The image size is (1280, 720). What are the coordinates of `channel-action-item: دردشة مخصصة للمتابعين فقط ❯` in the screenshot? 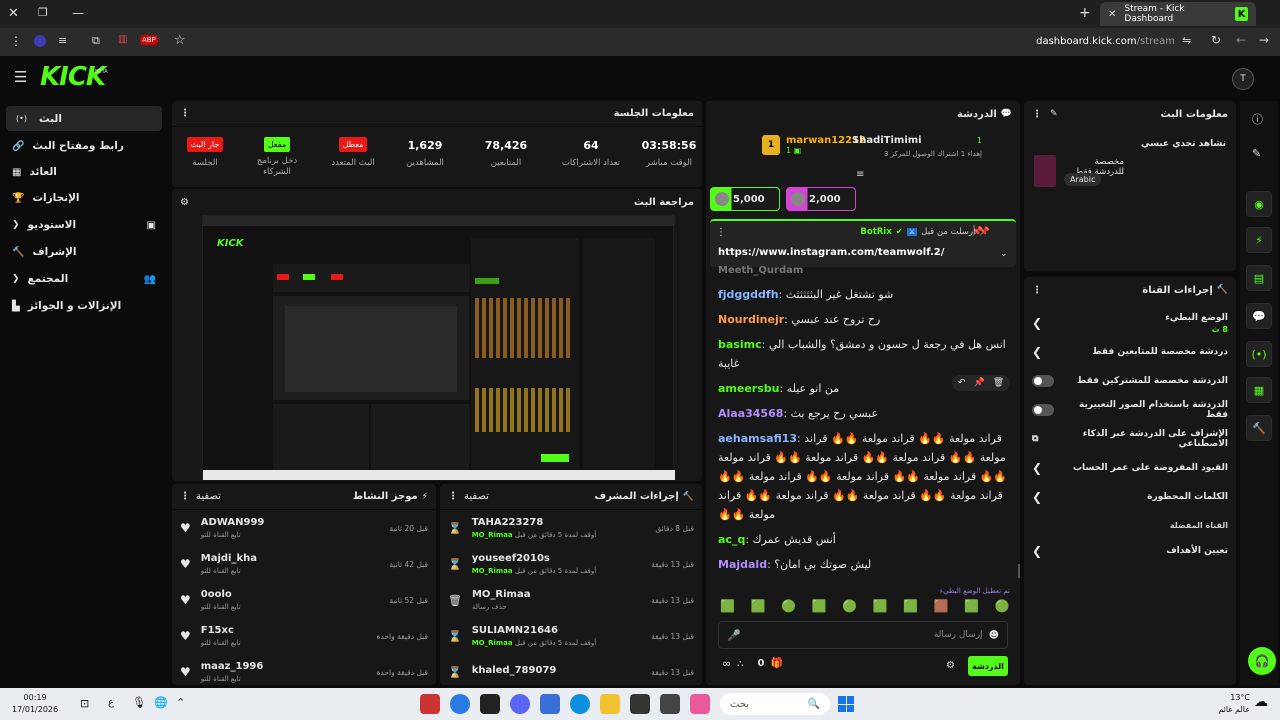 It's located at (1130, 352).